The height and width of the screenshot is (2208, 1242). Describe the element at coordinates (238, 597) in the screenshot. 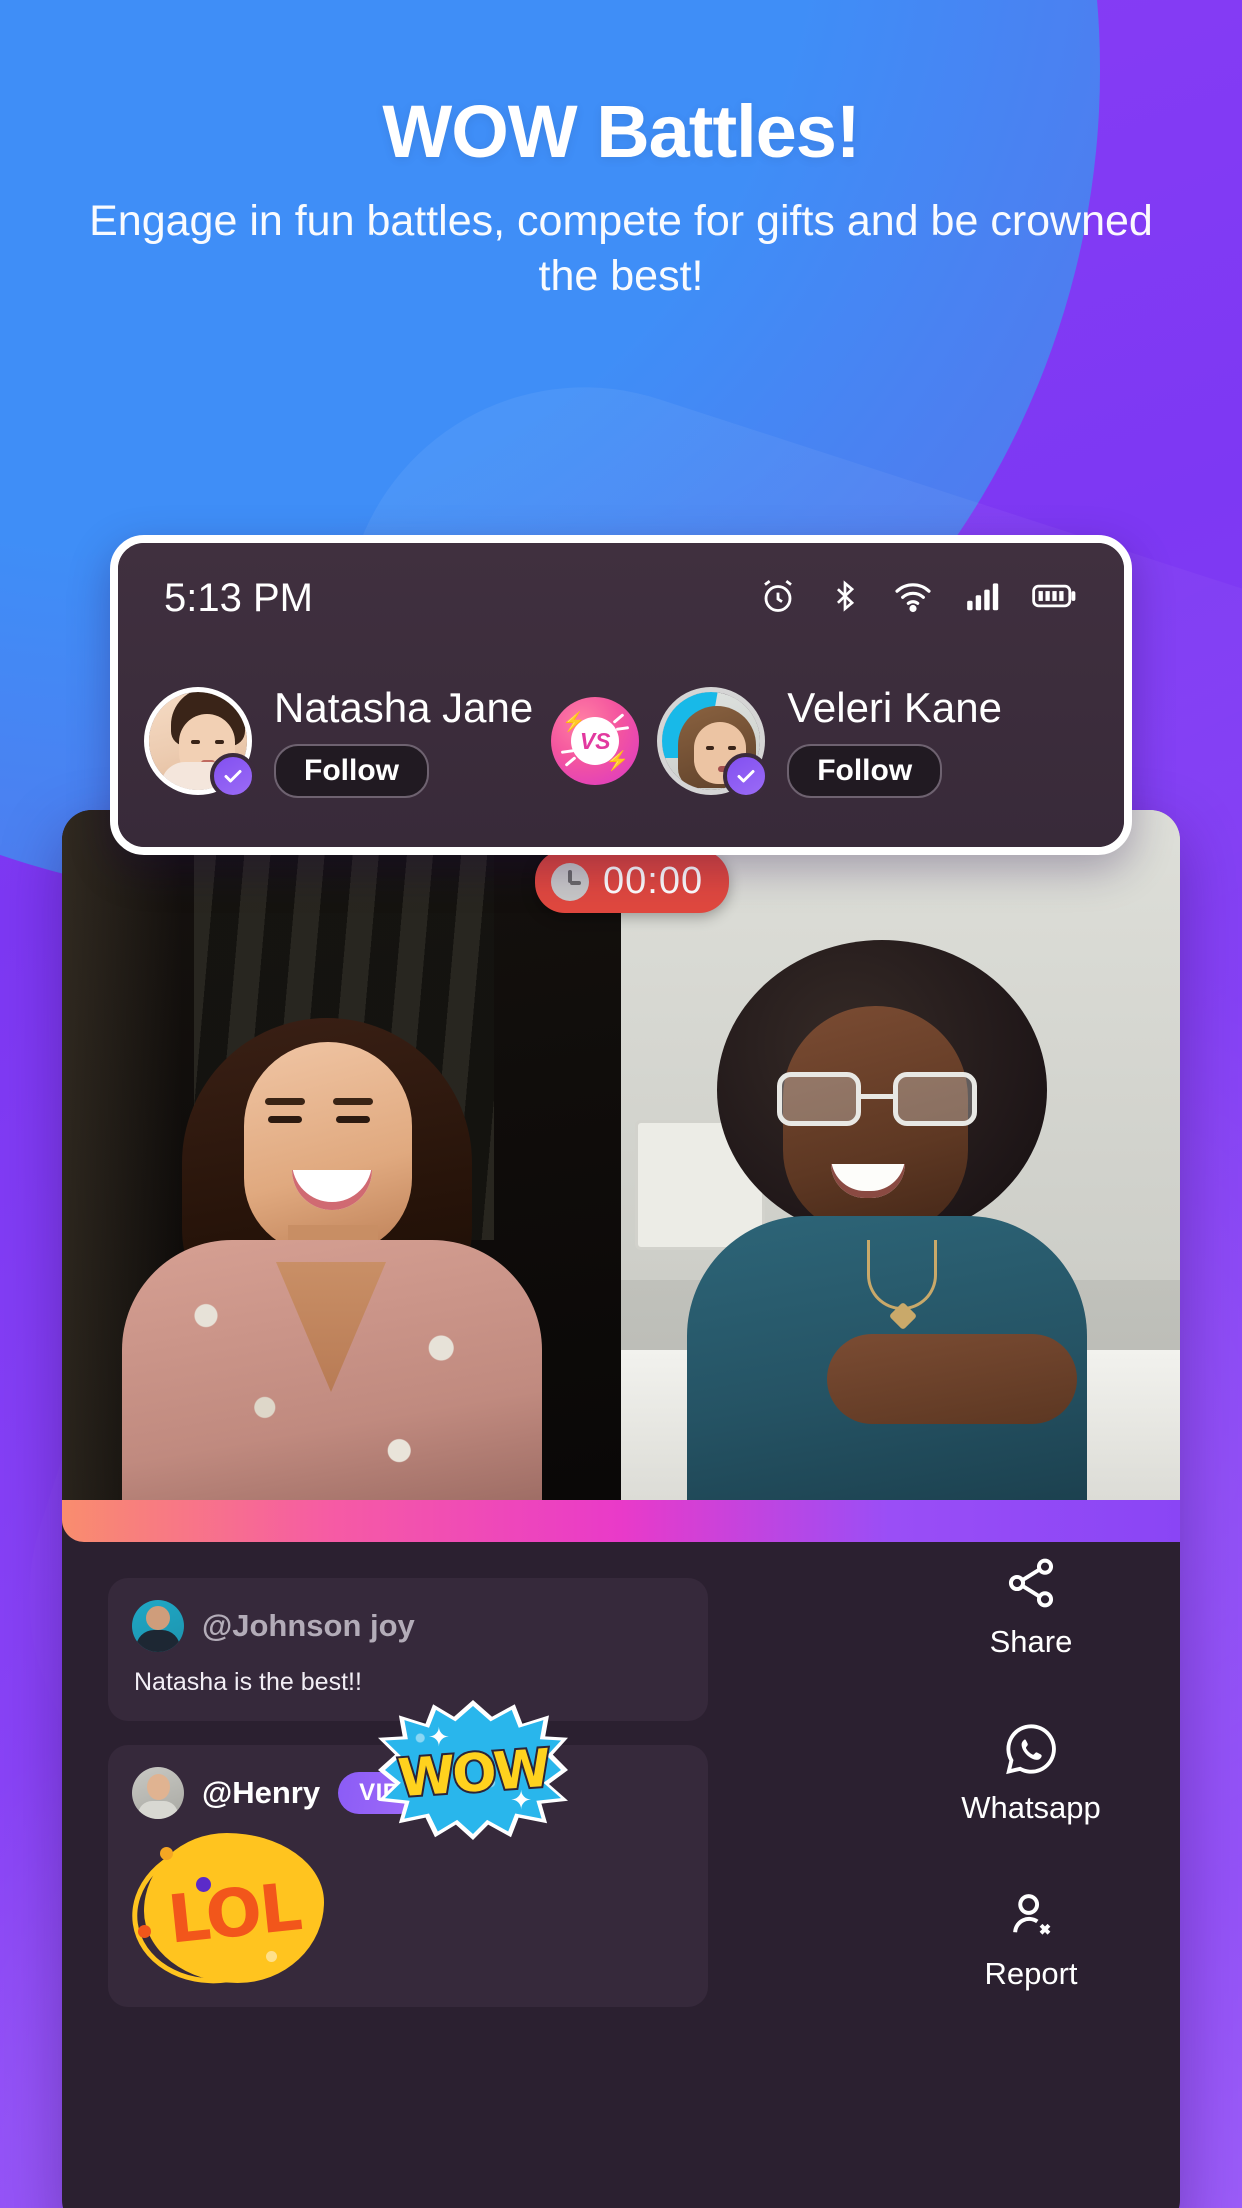

I see `status-bar-time: 5:13 PM` at that location.